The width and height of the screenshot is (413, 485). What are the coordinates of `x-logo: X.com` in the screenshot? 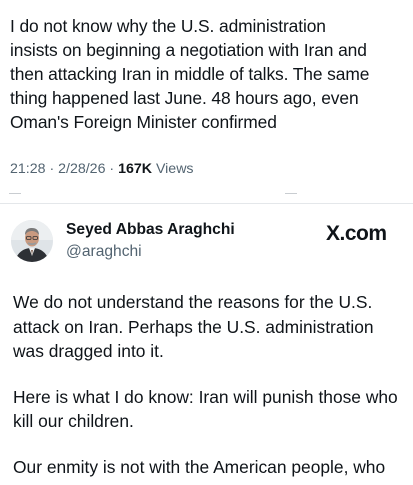 It's located at (356, 233).